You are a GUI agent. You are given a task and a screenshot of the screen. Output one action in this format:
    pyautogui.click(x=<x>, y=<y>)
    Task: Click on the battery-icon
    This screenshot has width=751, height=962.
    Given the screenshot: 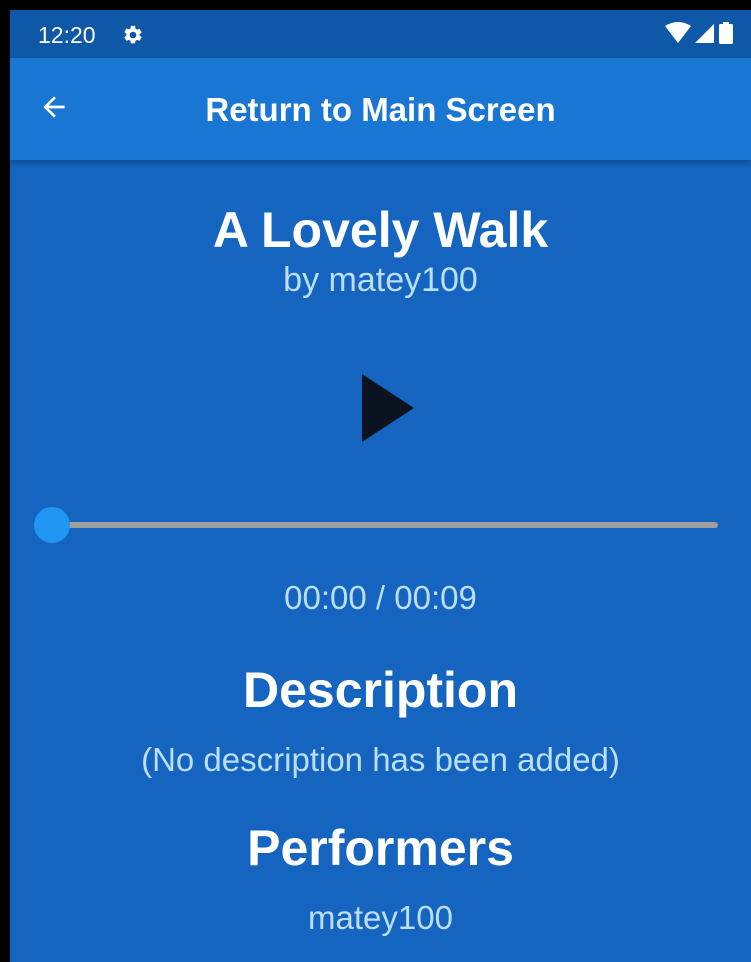 What is the action you would take?
    pyautogui.click(x=726, y=35)
    